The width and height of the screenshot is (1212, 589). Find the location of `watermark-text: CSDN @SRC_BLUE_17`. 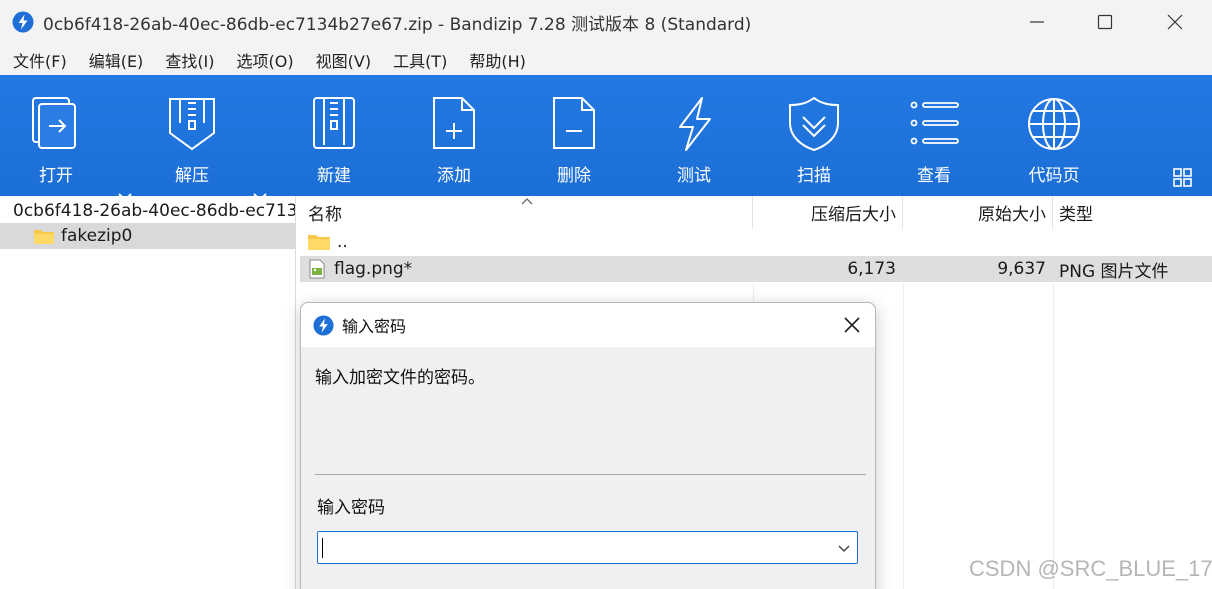

watermark-text: CSDN @SRC_BLUE_17 is located at coordinates (1090, 568).